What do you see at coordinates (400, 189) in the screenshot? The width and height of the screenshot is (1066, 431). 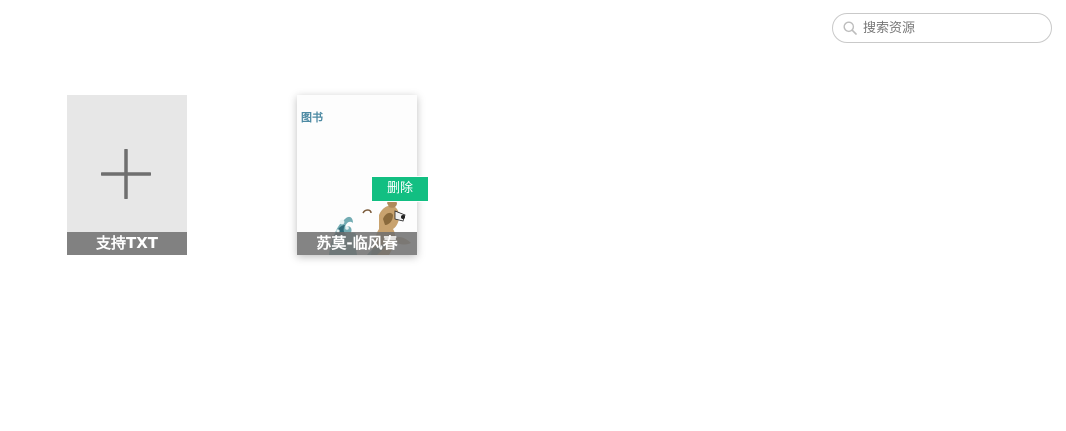 I see `delete-button: 删除` at bounding box center [400, 189].